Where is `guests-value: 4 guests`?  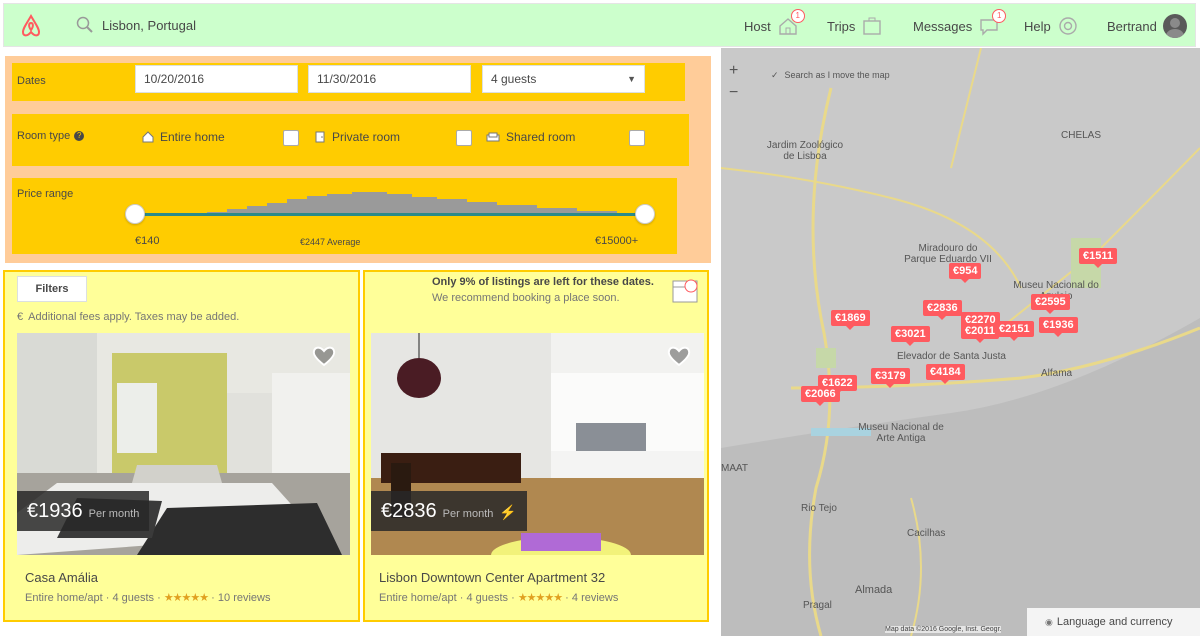
guests-value: 4 guests is located at coordinates (514, 79).